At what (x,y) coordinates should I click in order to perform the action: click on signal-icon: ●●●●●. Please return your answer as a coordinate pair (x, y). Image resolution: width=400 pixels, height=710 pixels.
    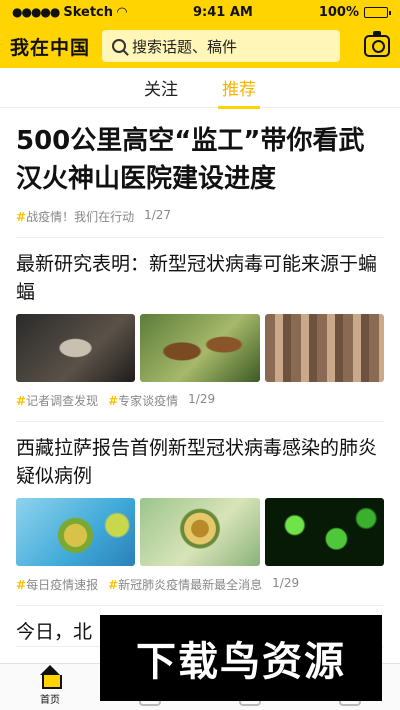
    Looking at the image, I should click on (36, 12).